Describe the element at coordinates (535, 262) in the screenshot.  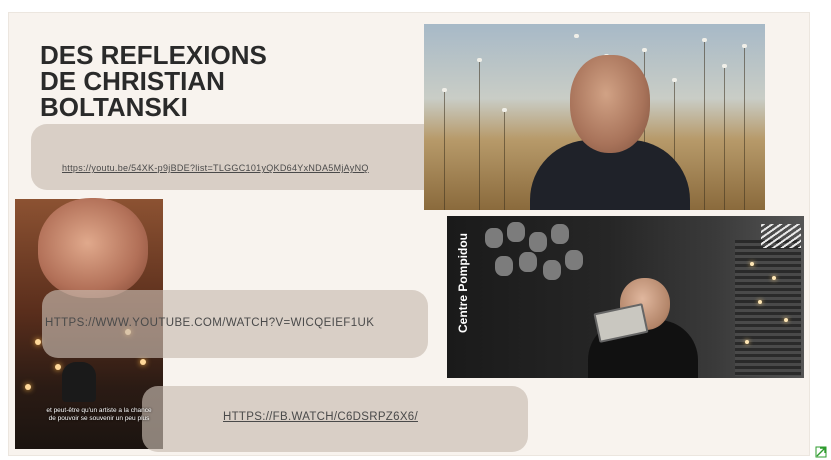
I see `photo-wall` at that location.